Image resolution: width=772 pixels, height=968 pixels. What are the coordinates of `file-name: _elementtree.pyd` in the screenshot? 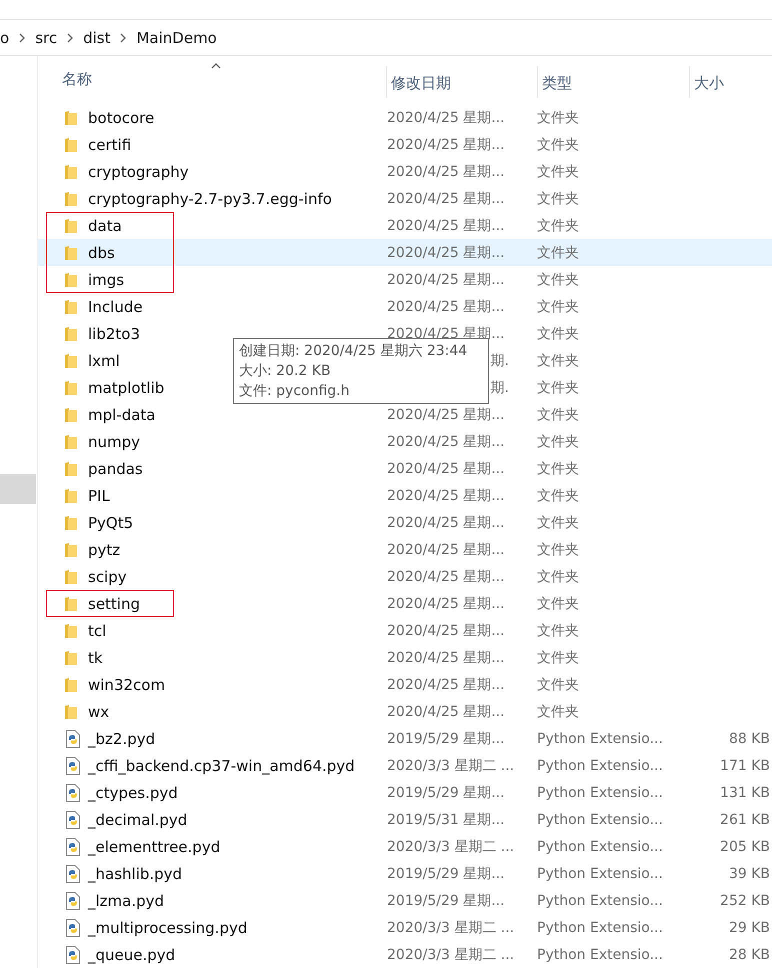 It's located at (154, 847).